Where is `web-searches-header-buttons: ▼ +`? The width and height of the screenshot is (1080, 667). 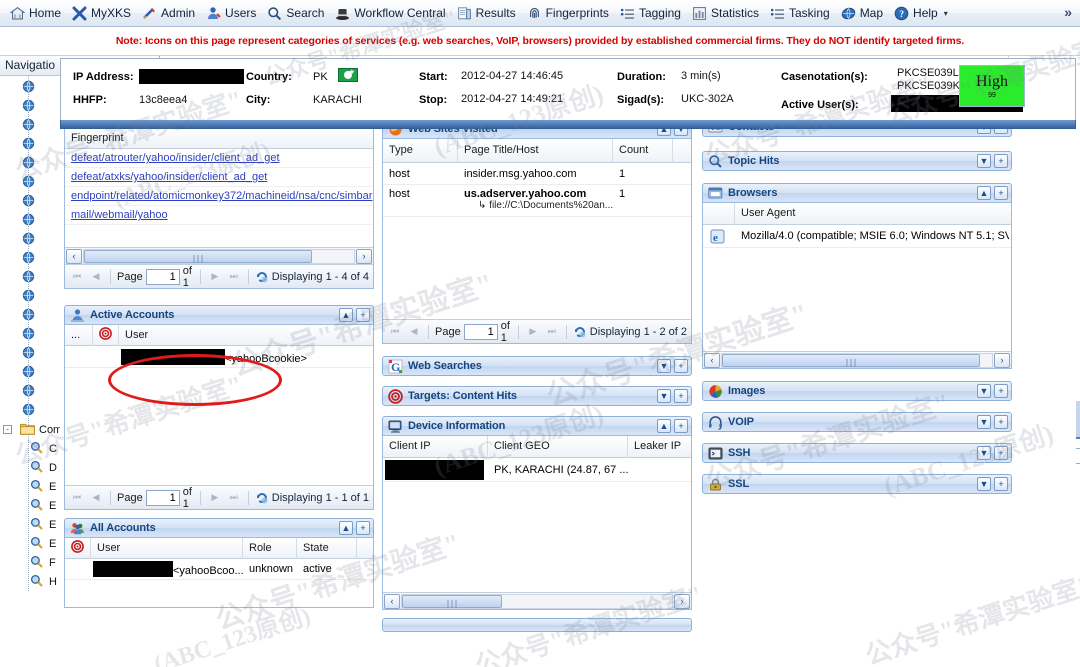
web-searches-header-buttons: ▼ + is located at coordinates (672, 366).